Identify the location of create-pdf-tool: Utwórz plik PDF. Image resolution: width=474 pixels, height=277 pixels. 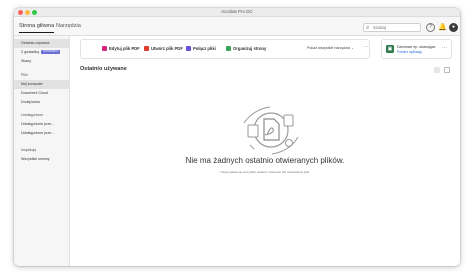
(163, 48).